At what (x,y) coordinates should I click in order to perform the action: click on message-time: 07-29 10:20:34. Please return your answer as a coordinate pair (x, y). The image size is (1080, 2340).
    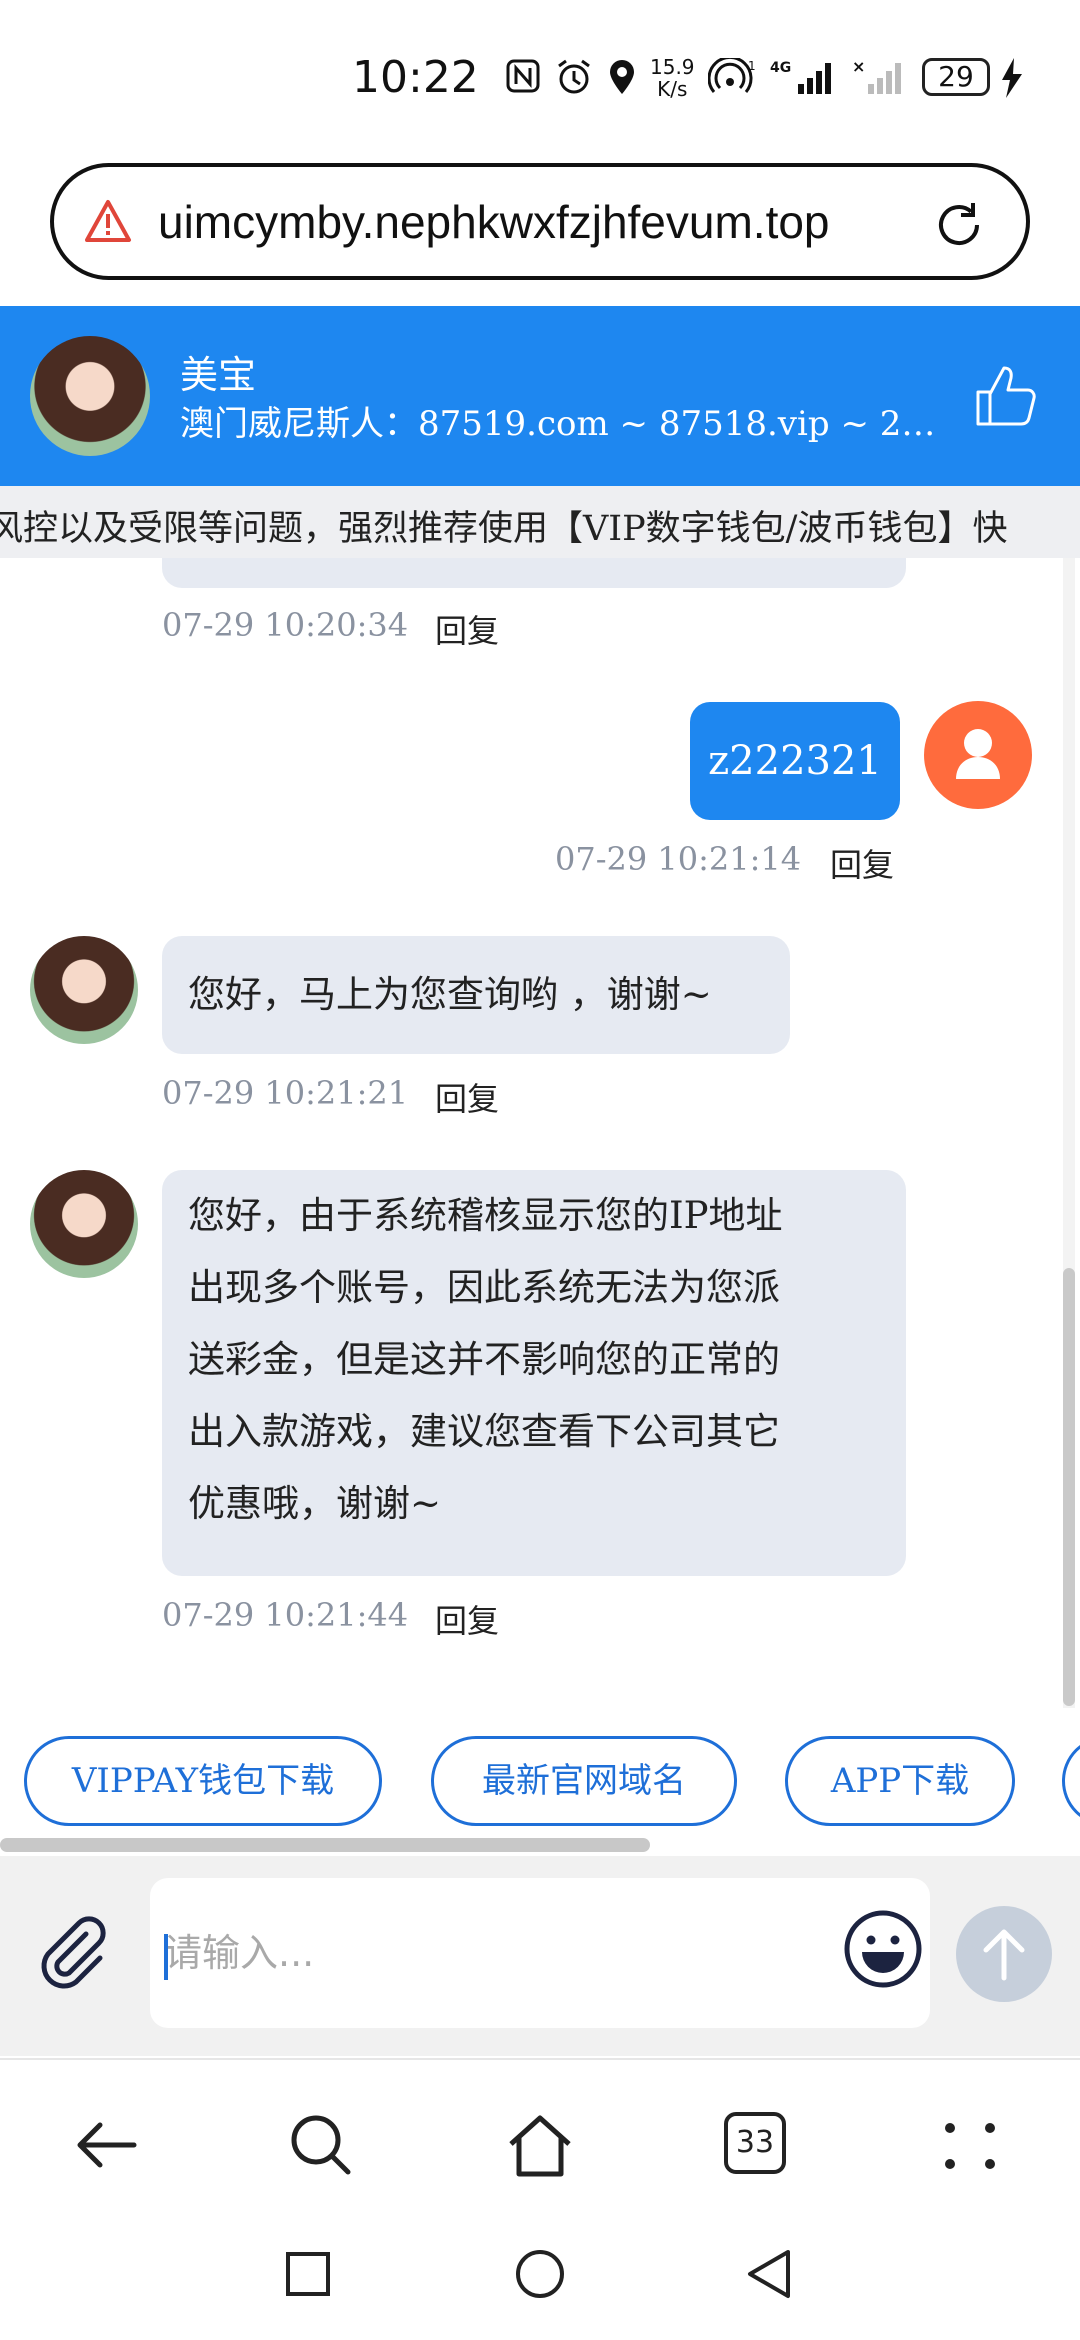
    Looking at the image, I should click on (285, 625).